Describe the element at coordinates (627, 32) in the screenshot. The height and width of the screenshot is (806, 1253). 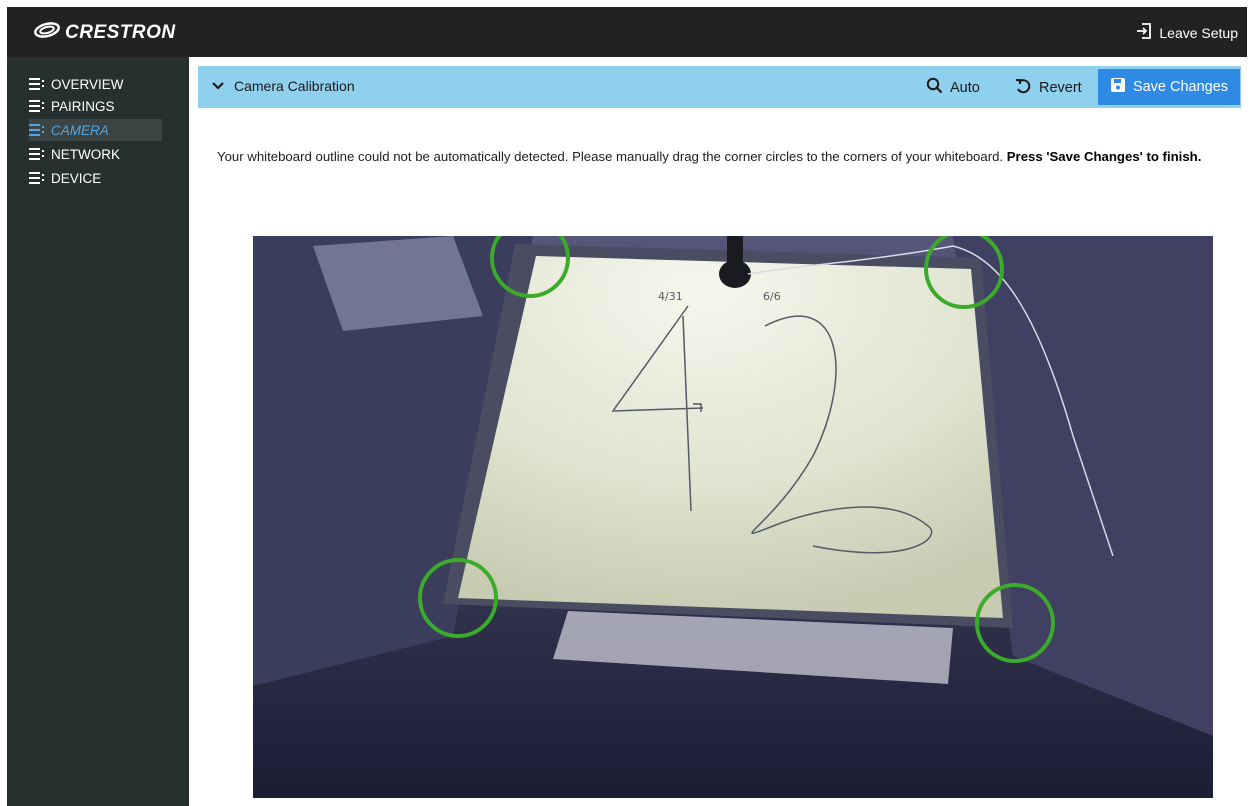
I see `top-bar: CRESTRON Leave Setup` at that location.